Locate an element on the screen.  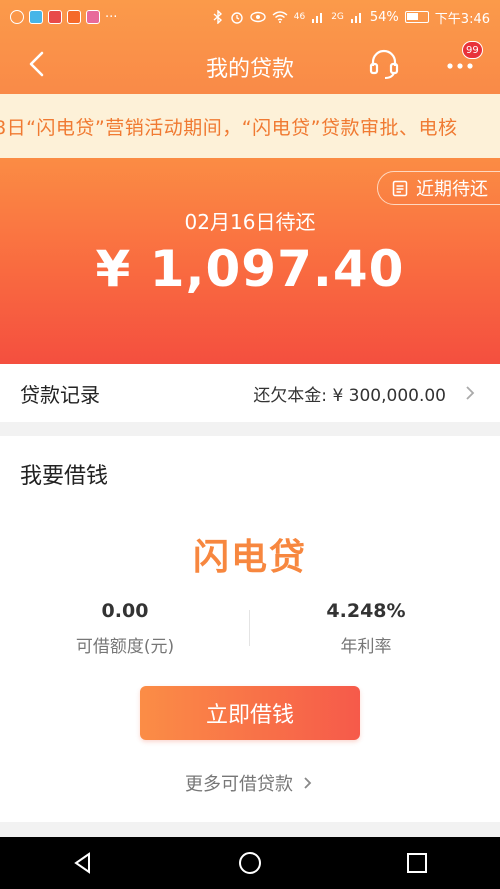
status-notification-icons: ··· is located at coordinates (63, 17).